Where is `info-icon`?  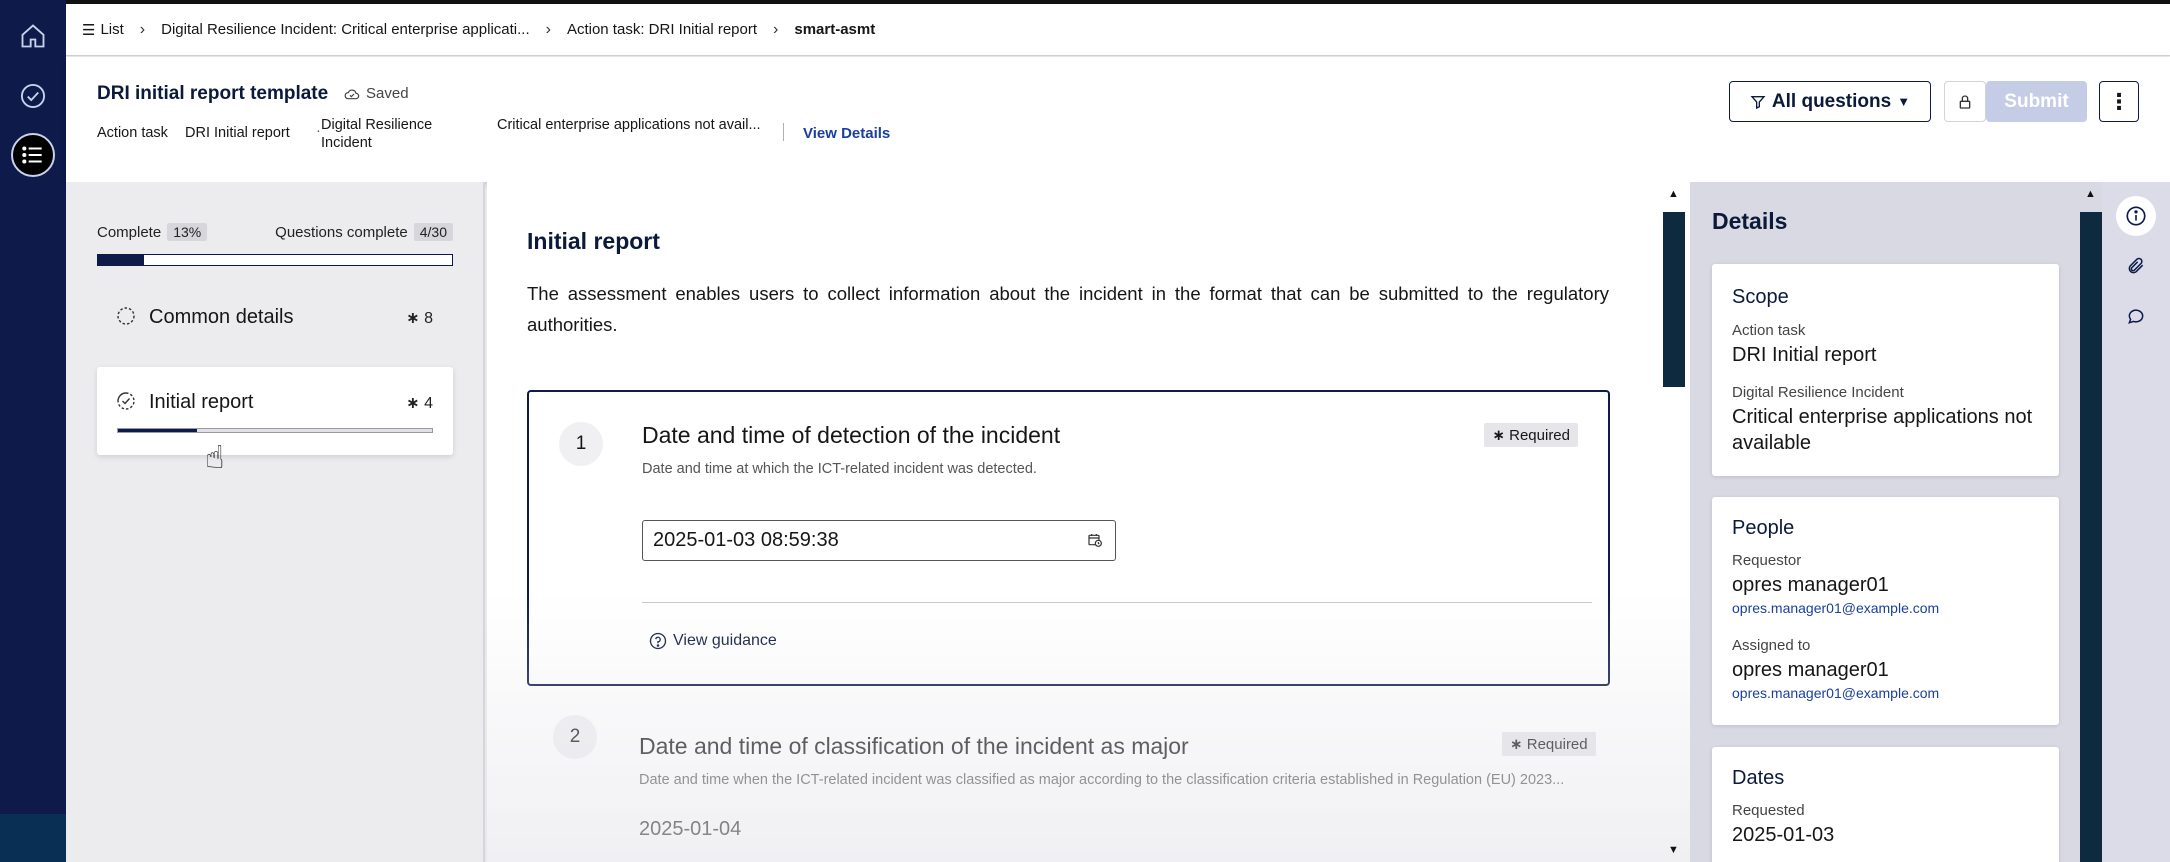 info-icon is located at coordinates (2136, 216).